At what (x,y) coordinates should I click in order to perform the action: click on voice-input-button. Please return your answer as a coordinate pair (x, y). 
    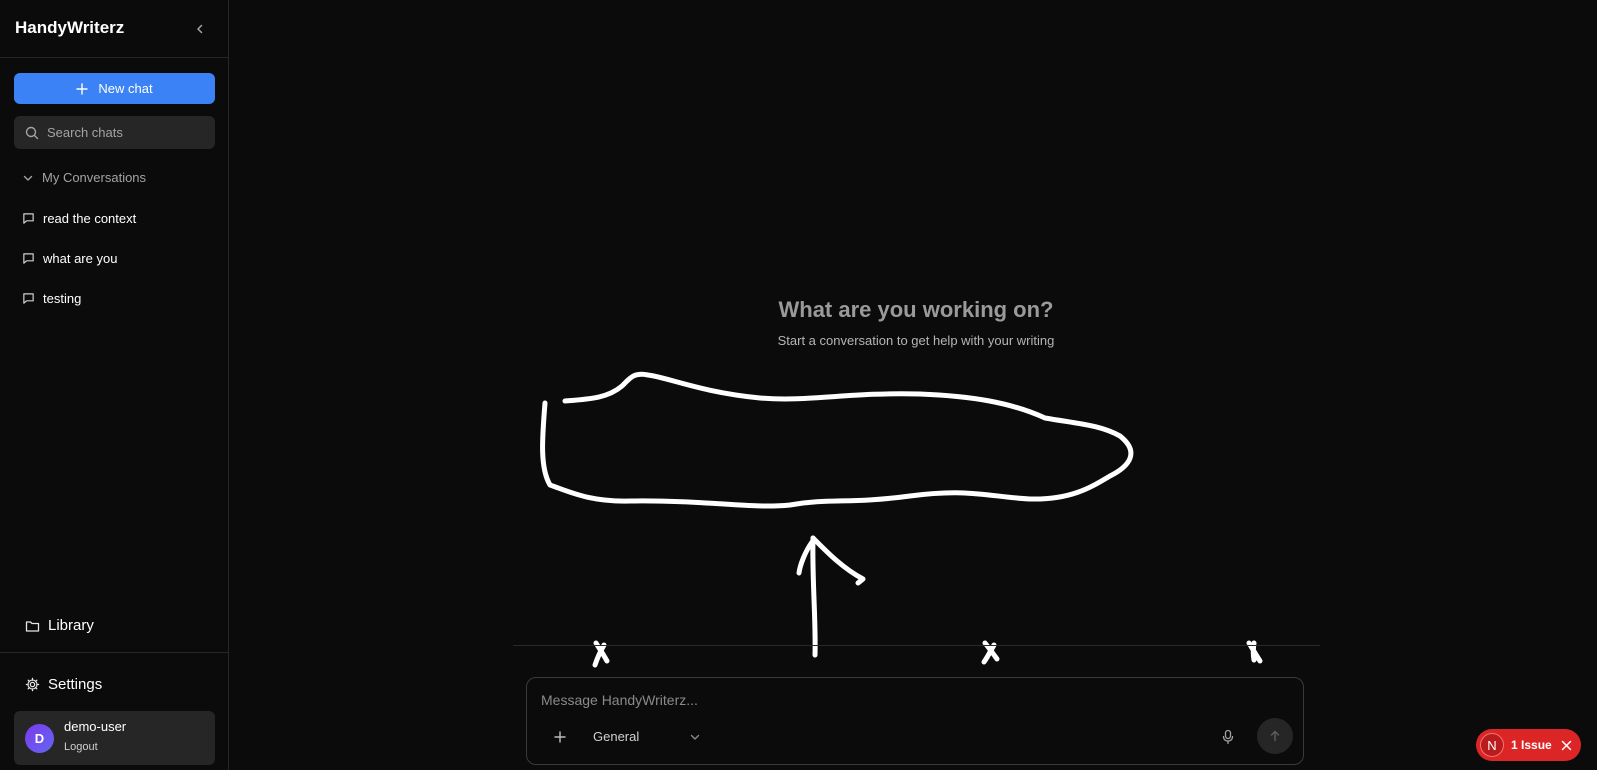
    Looking at the image, I should click on (1228, 737).